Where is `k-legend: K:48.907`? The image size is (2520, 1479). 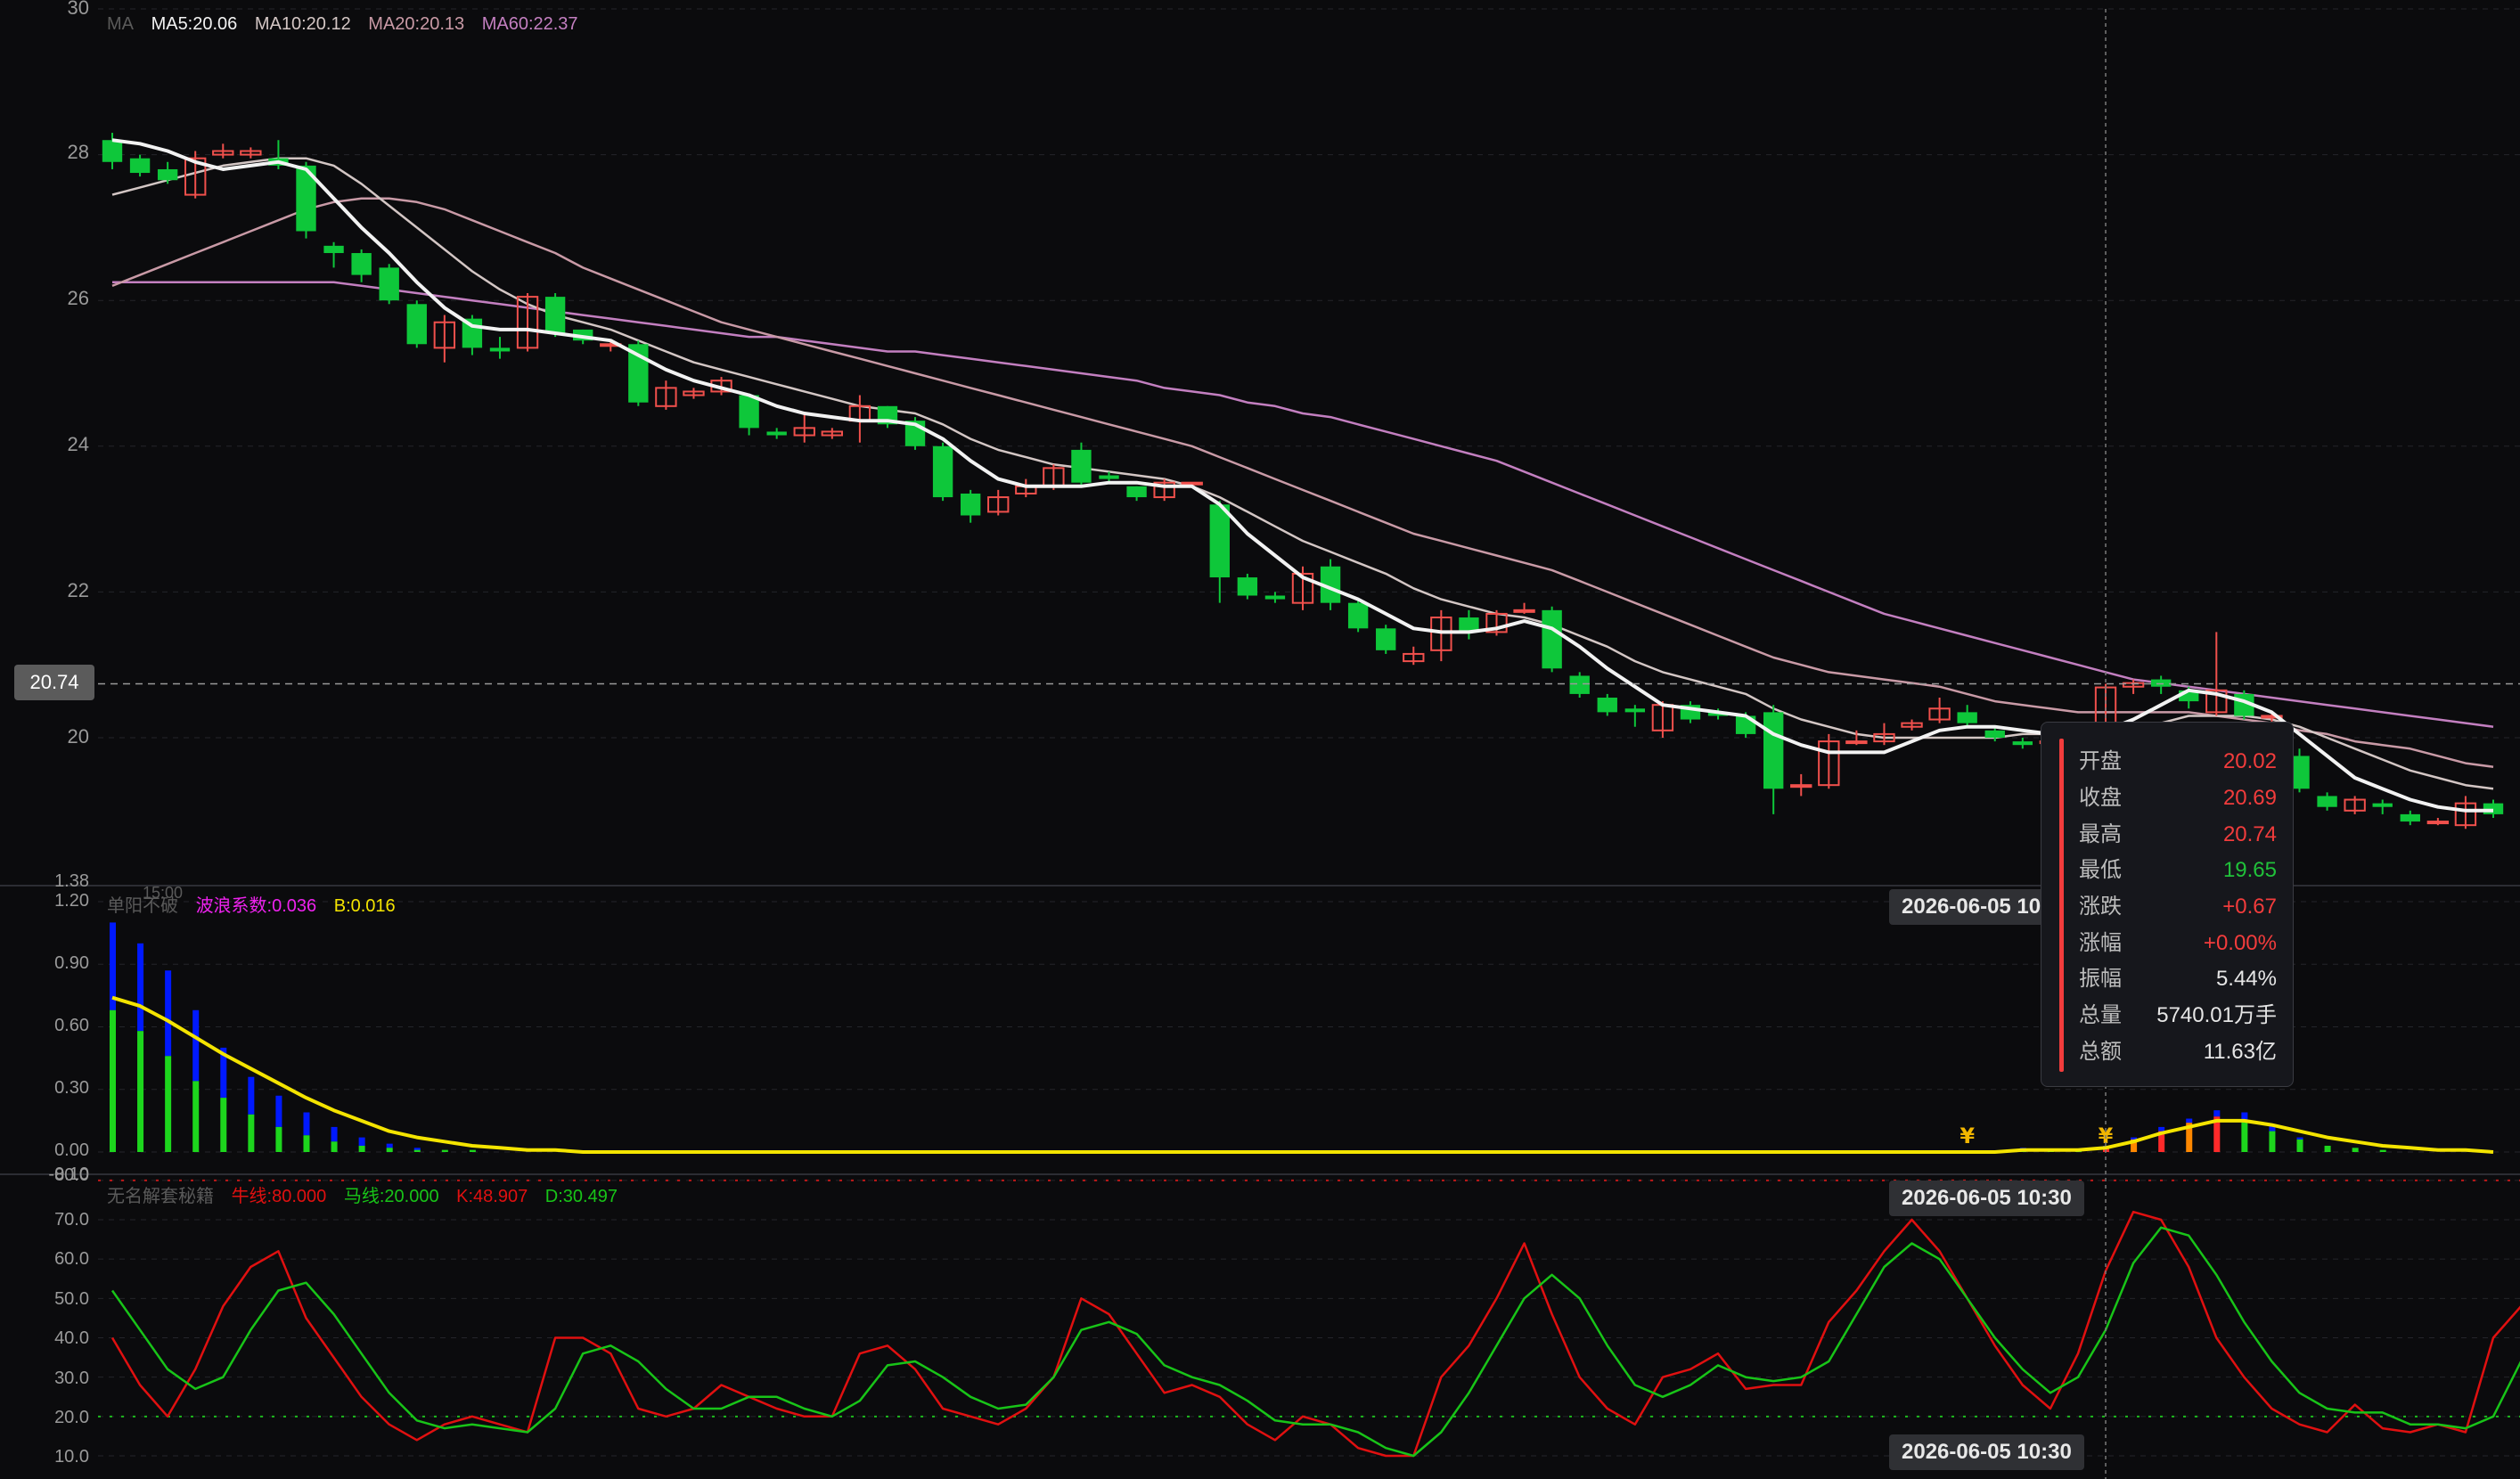 k-legend: K:48.907 is located at coordinates (492, 1197).